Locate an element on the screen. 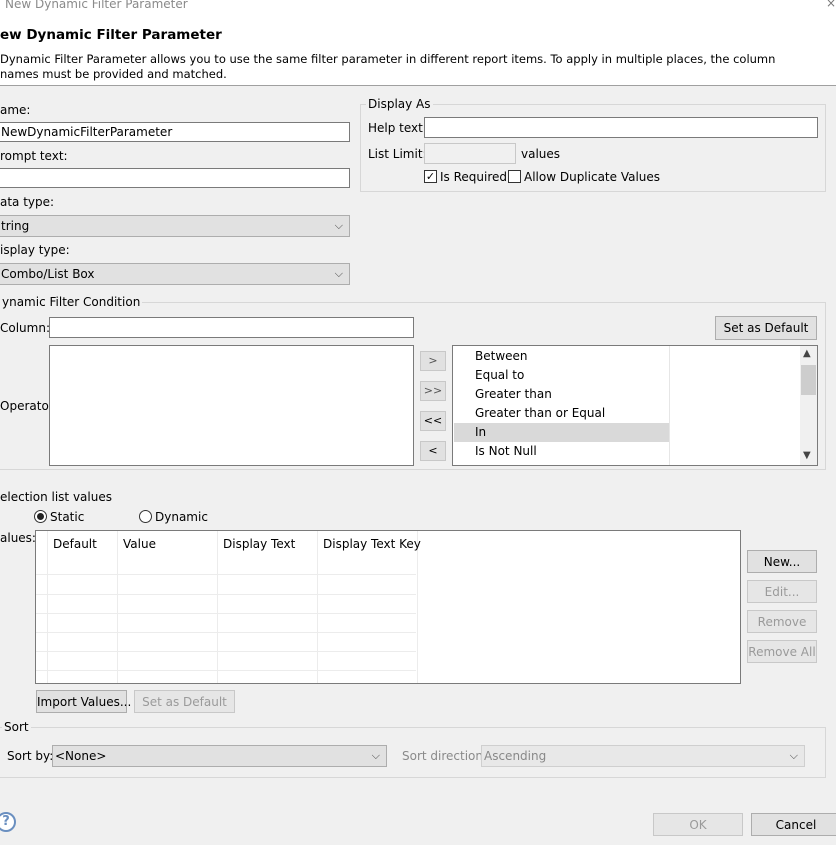 The image size is (836, 845). data-type-label: ata type: is located at coordinates (27, 202).